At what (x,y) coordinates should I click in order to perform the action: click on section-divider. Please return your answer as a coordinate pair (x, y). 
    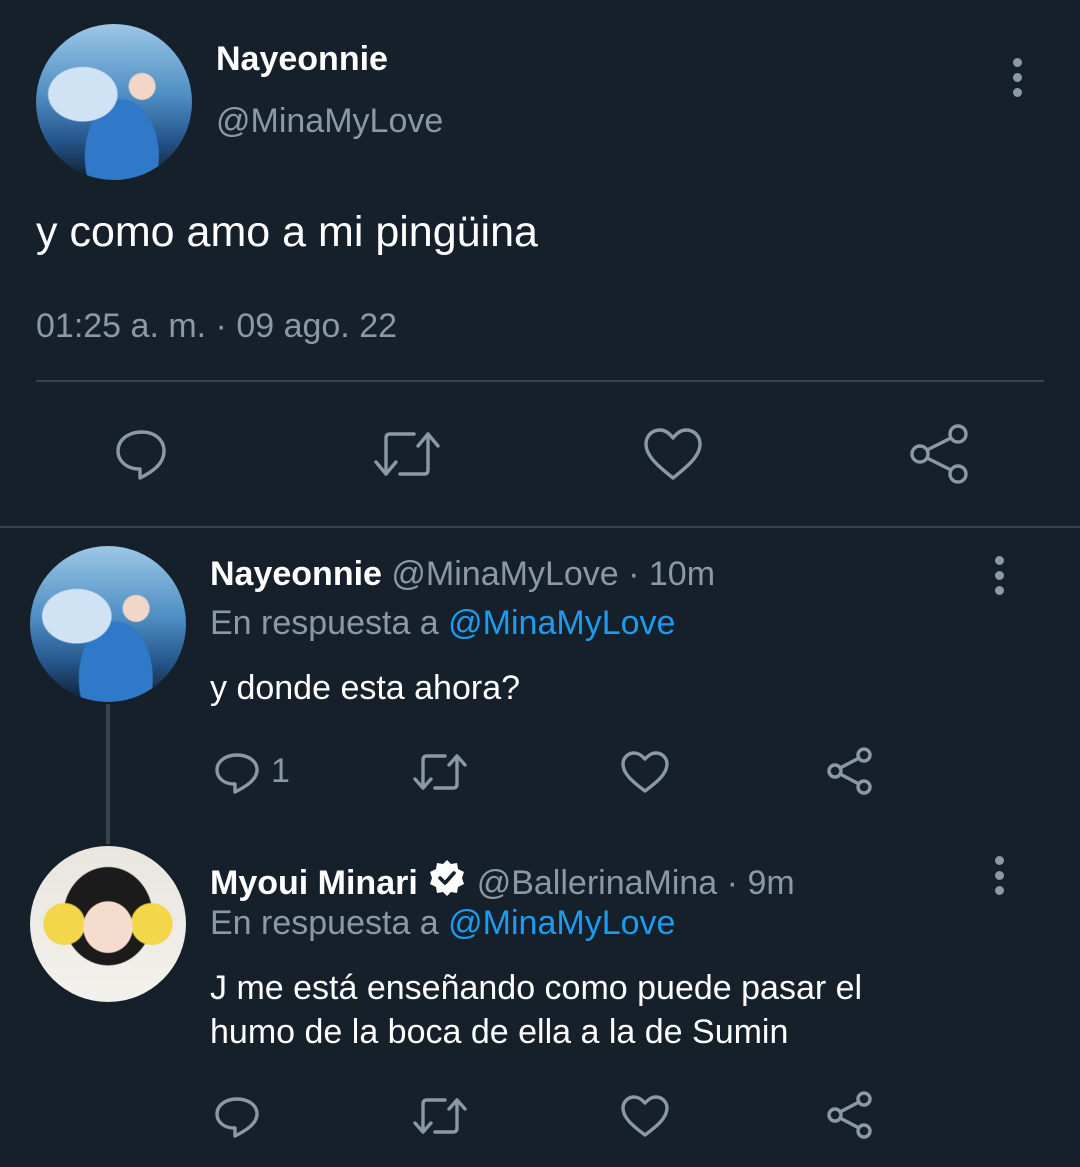
    Looking at the image, I should click on (540, 527).